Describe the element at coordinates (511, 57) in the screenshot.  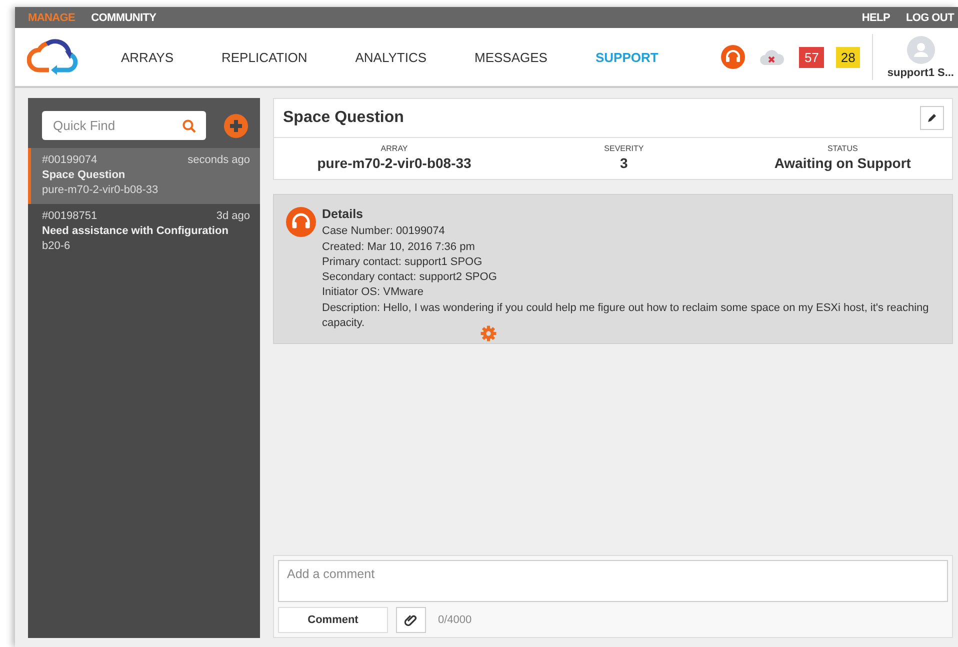
I see `nav-tab: MESSAGES` at that location.